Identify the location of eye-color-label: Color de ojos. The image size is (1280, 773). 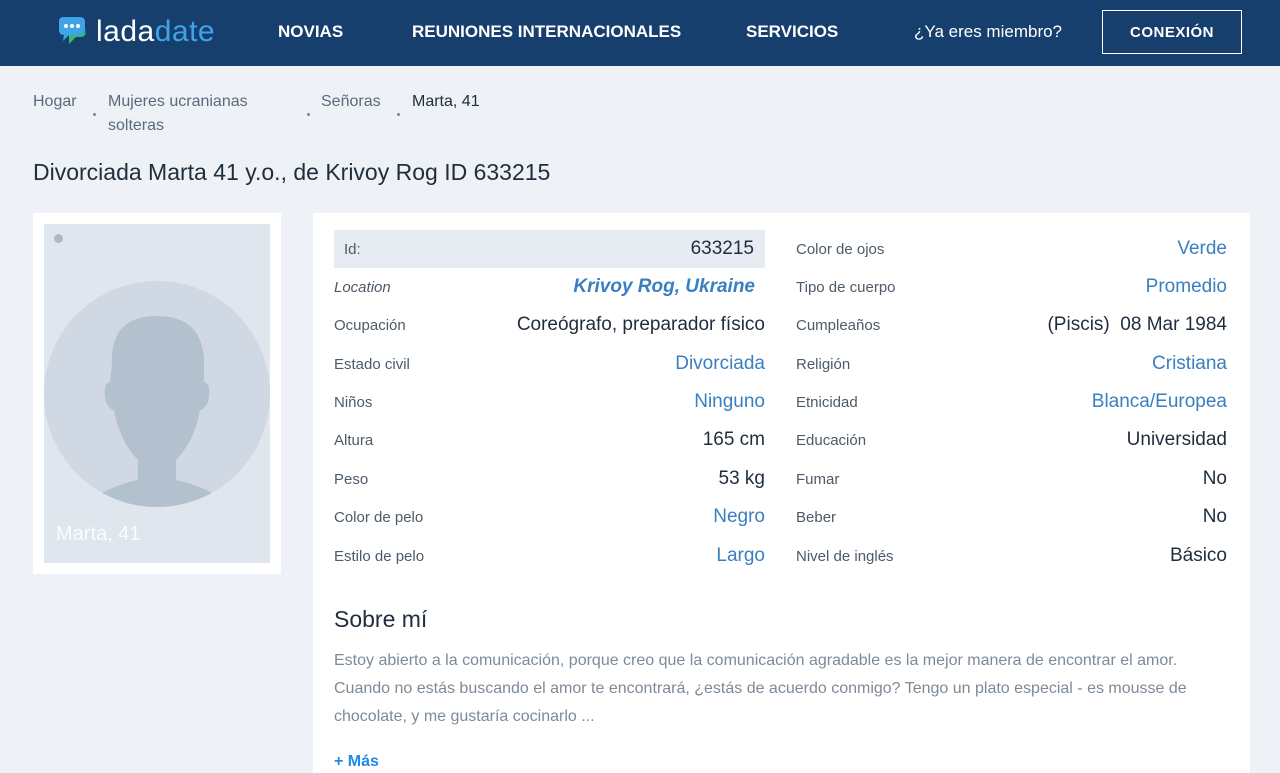
(840, 249).